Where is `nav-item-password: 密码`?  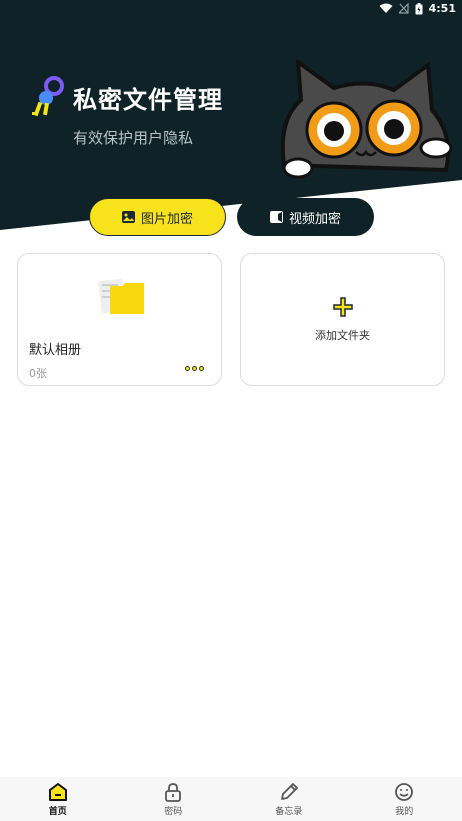
nav-item-password: 密码 is located at coordinates (174, 799).